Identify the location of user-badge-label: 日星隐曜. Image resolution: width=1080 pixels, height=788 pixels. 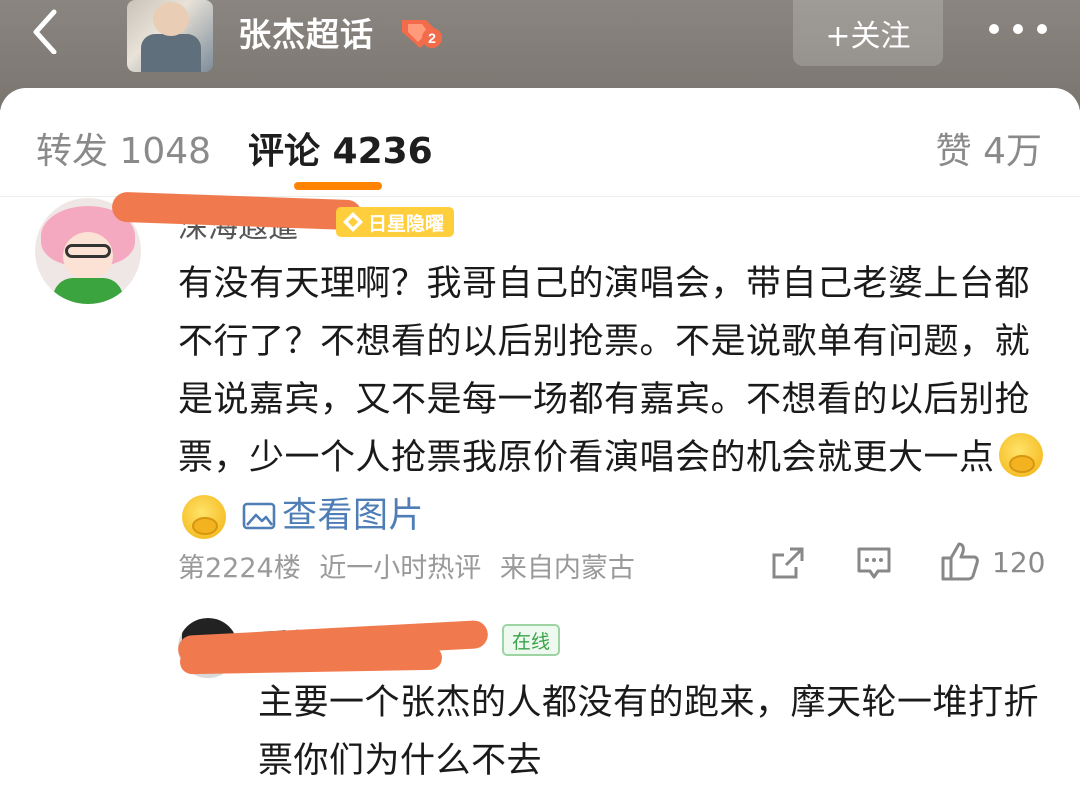
(406, 223).